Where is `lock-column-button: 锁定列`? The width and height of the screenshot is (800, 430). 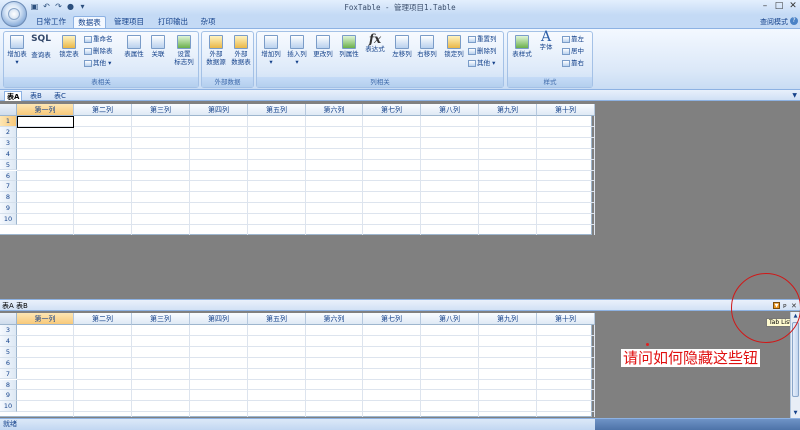 lock-column-button: 锁定列 is located at coordinates (454, 46).